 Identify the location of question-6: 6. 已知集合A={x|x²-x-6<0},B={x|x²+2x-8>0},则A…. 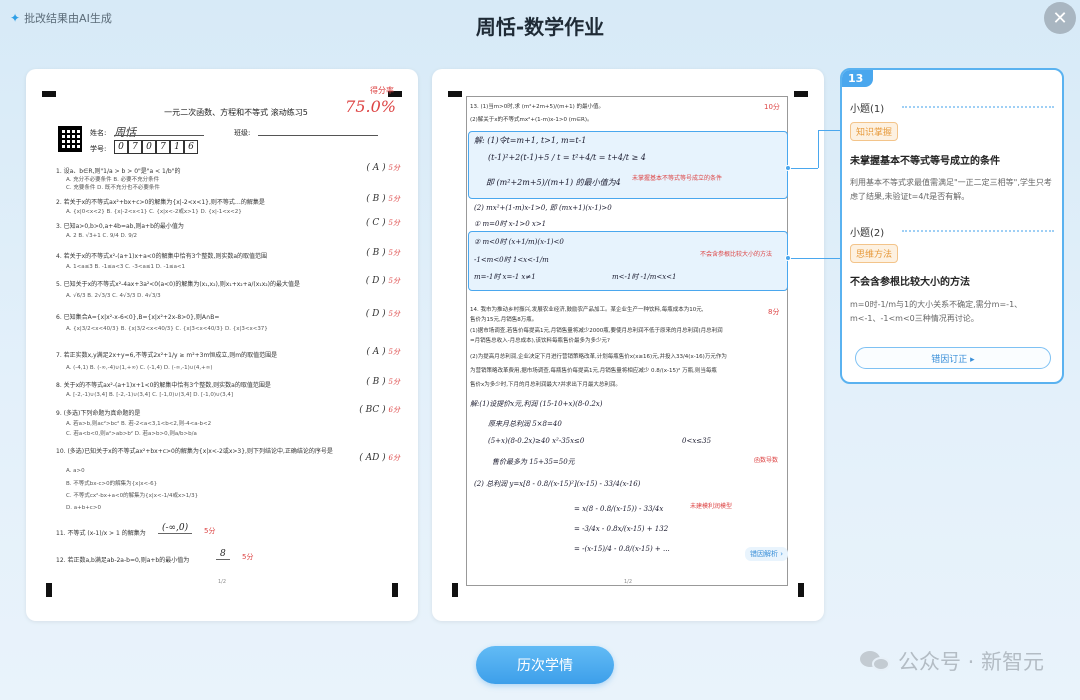
(138, 317).